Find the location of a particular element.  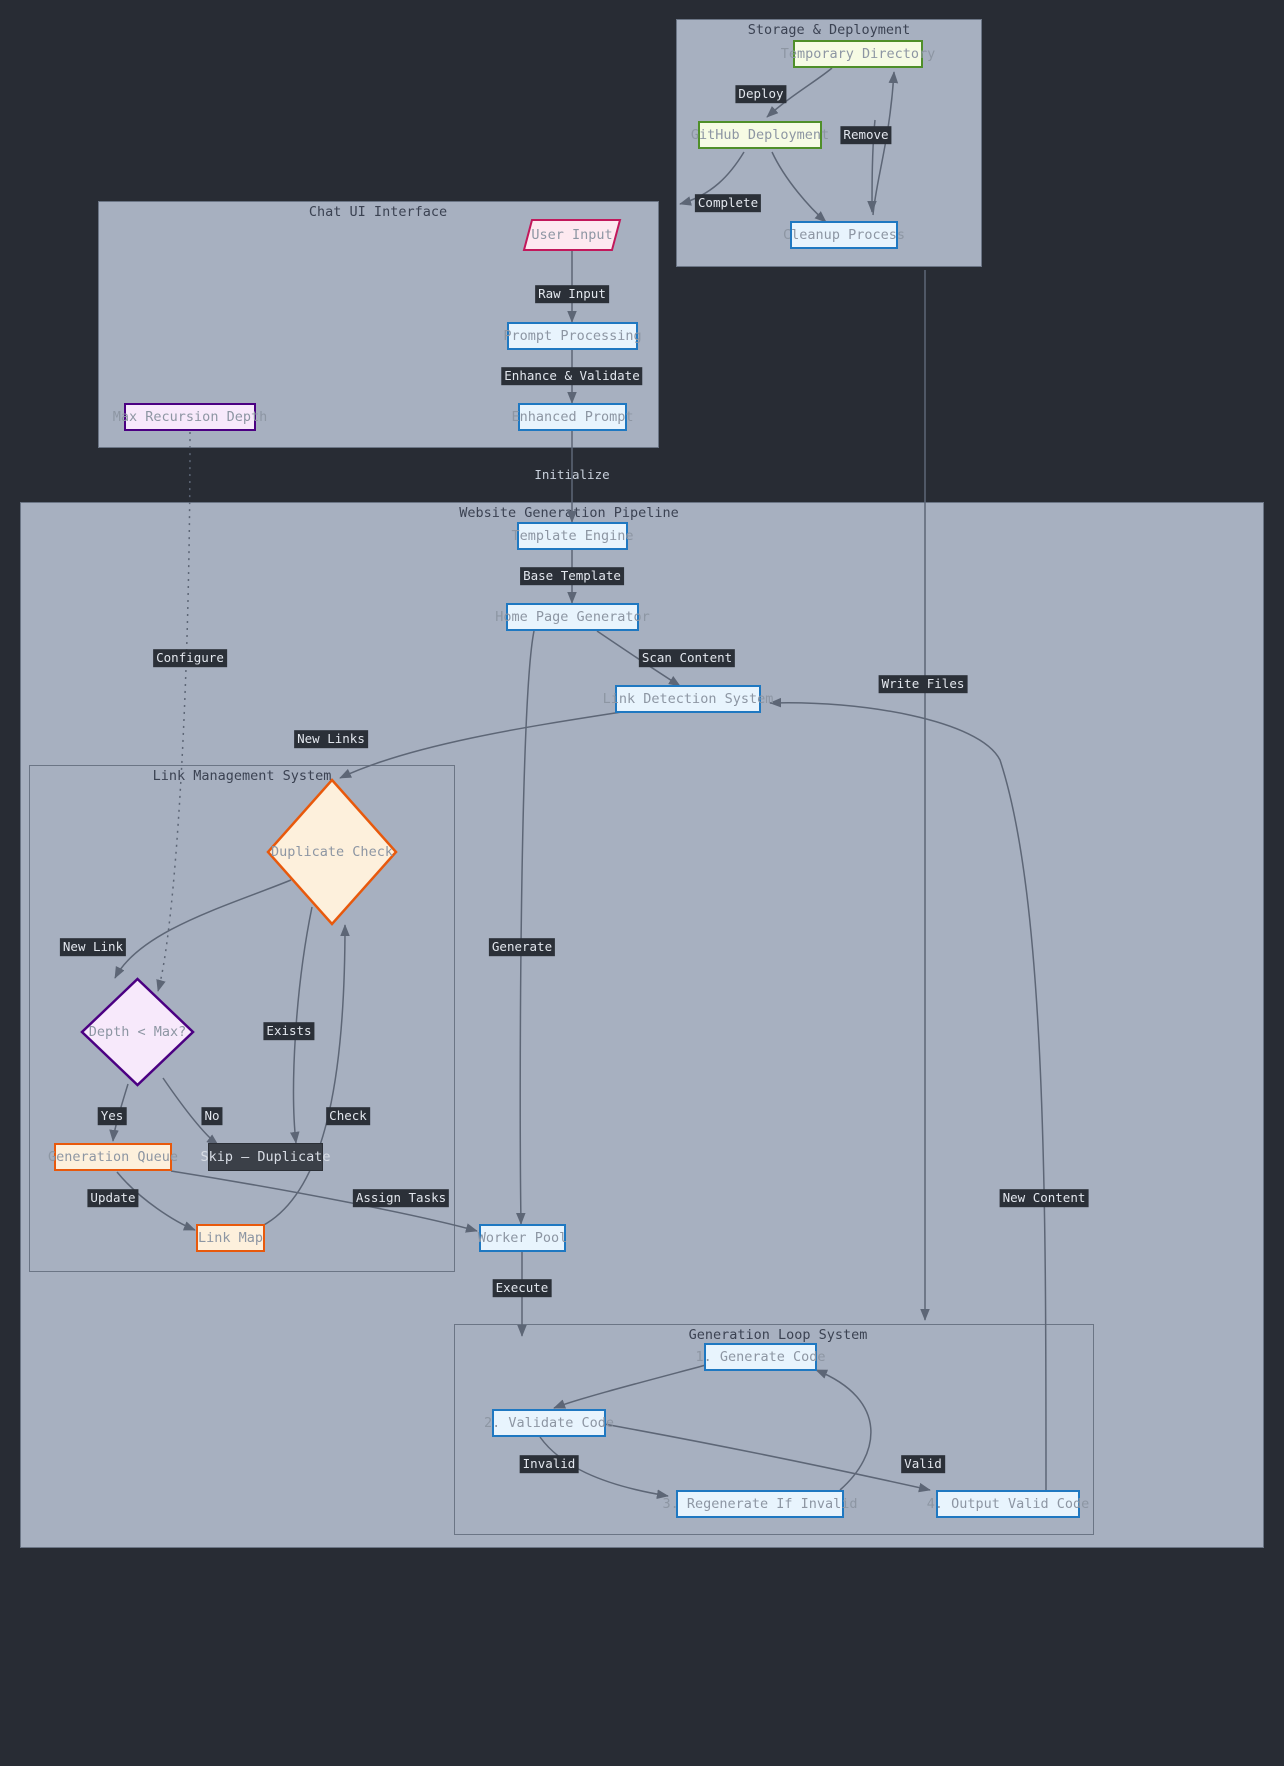

node-duplicate-check: Duplicate Check is located at coordinates (332, 852).